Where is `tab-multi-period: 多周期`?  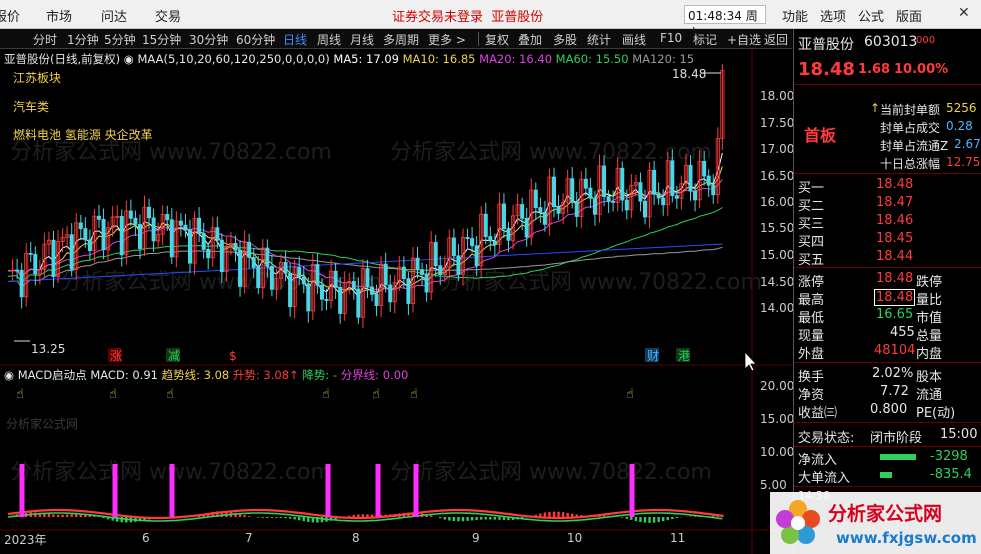
tab-multi-period: 多周期 is located at coordinates (401, 39).